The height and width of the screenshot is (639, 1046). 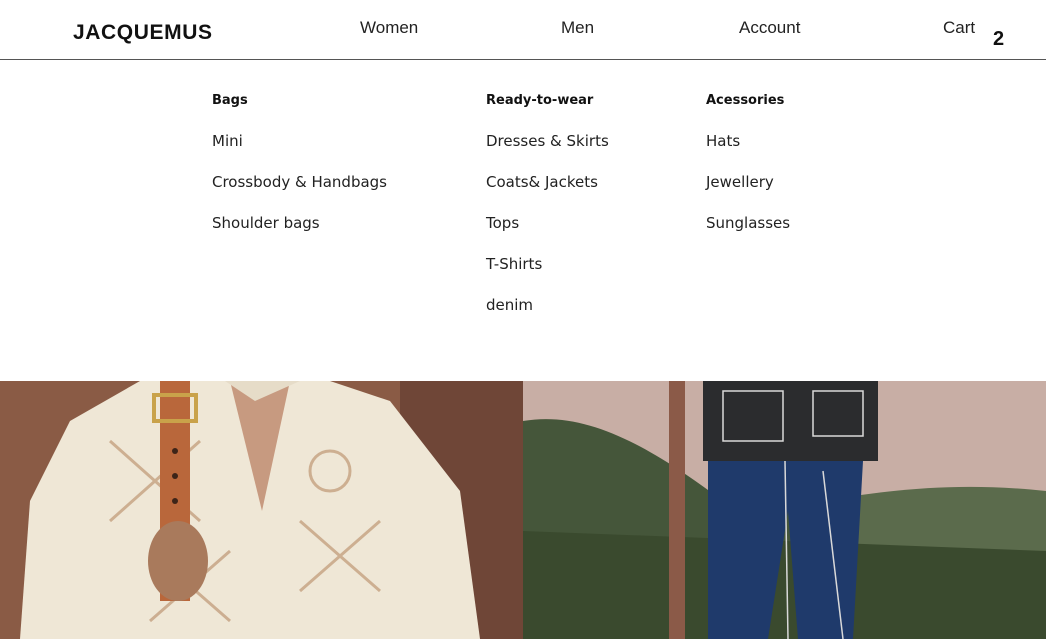 I want to click on cart-count-badge: 2, so click(x=999, y=39).